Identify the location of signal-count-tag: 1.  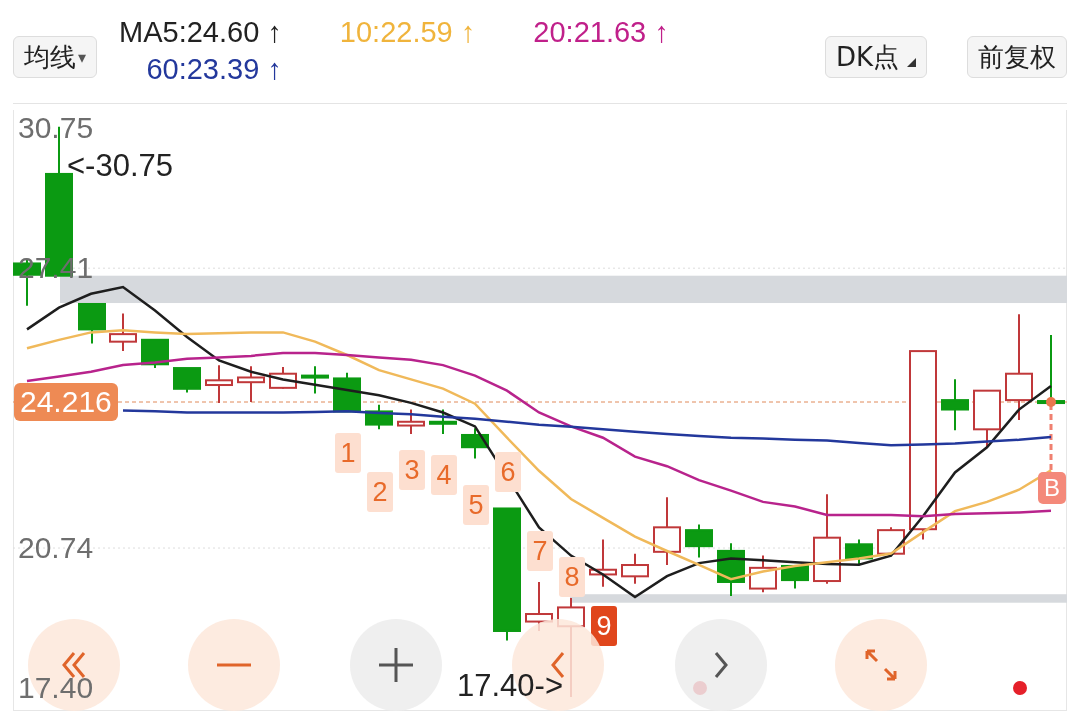
(348, 453).